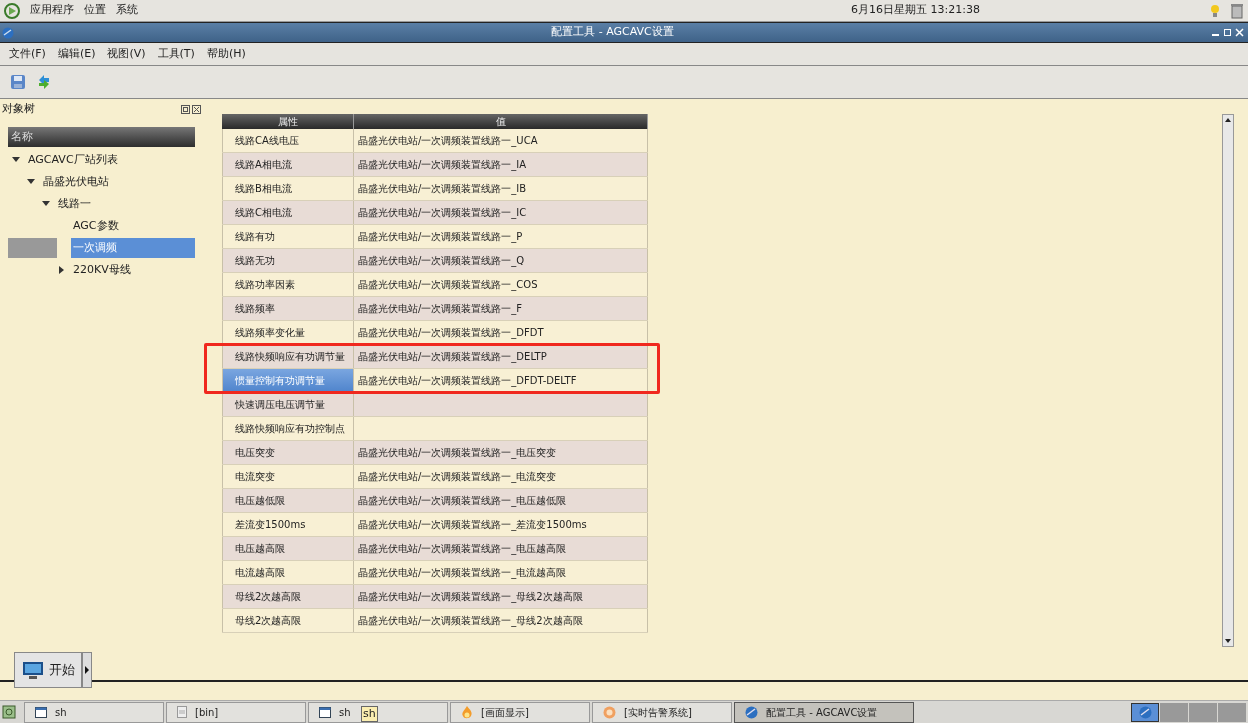  Describe the element at coordinates (288, 140) in the screenshot. I see `table-cell: 线路CA线电压` at that location.